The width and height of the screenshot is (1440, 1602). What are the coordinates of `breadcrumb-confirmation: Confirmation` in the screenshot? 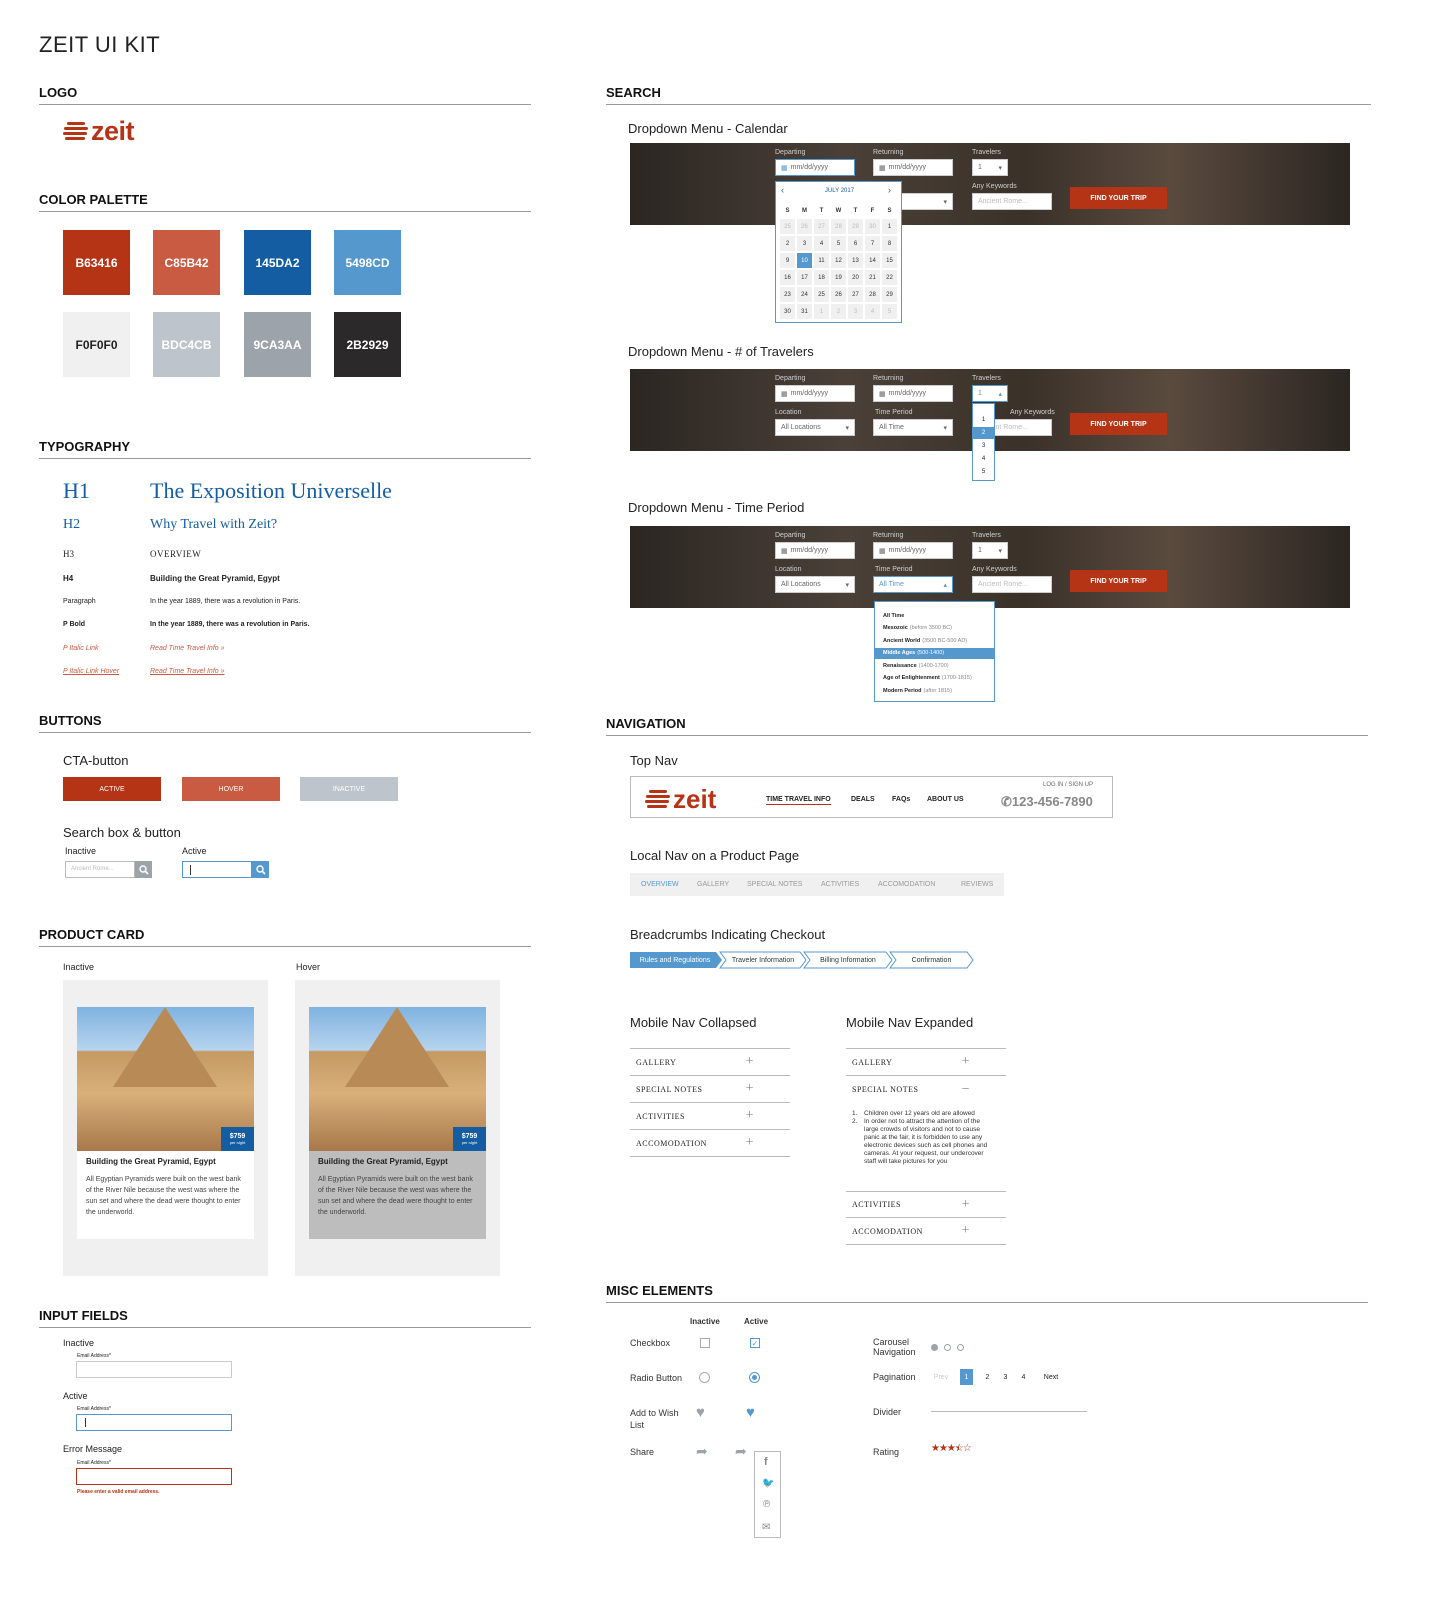 It's located at (931, 960).